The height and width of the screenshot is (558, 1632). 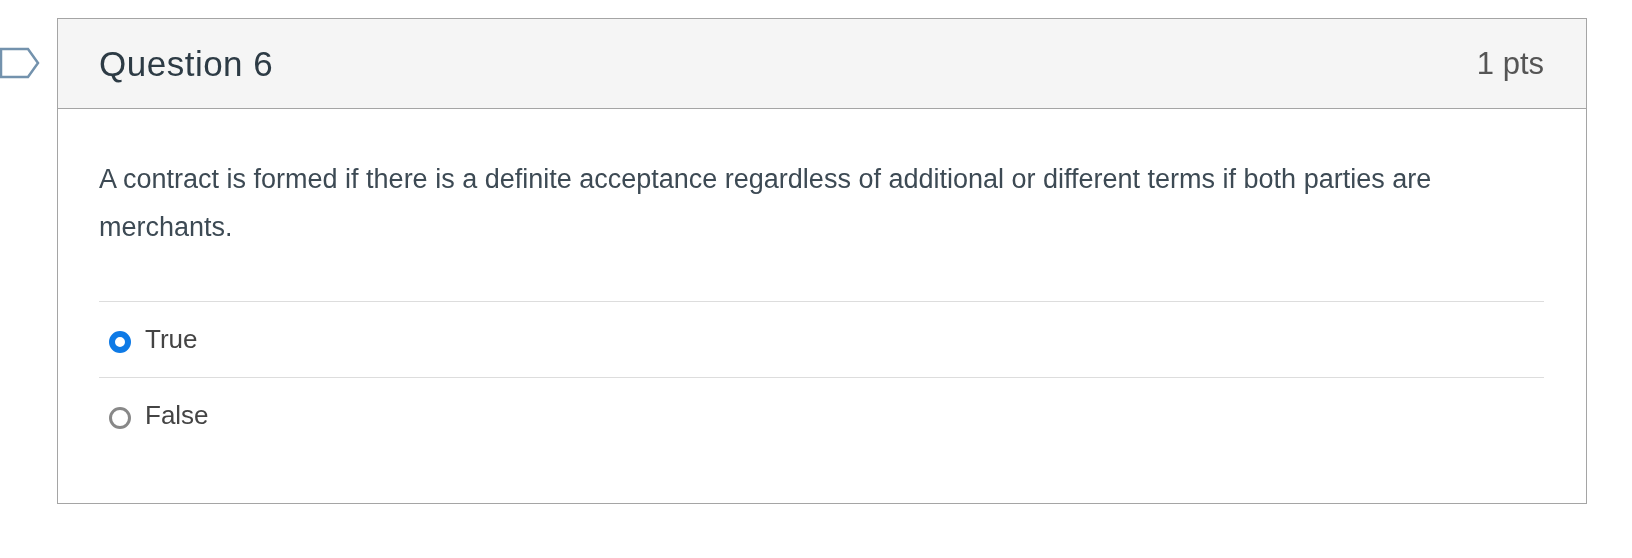 What do you see at coordinates (1510, 63) in the screenshot?
I see `points-label: 1 pts` at bounding box center [1510, 63].